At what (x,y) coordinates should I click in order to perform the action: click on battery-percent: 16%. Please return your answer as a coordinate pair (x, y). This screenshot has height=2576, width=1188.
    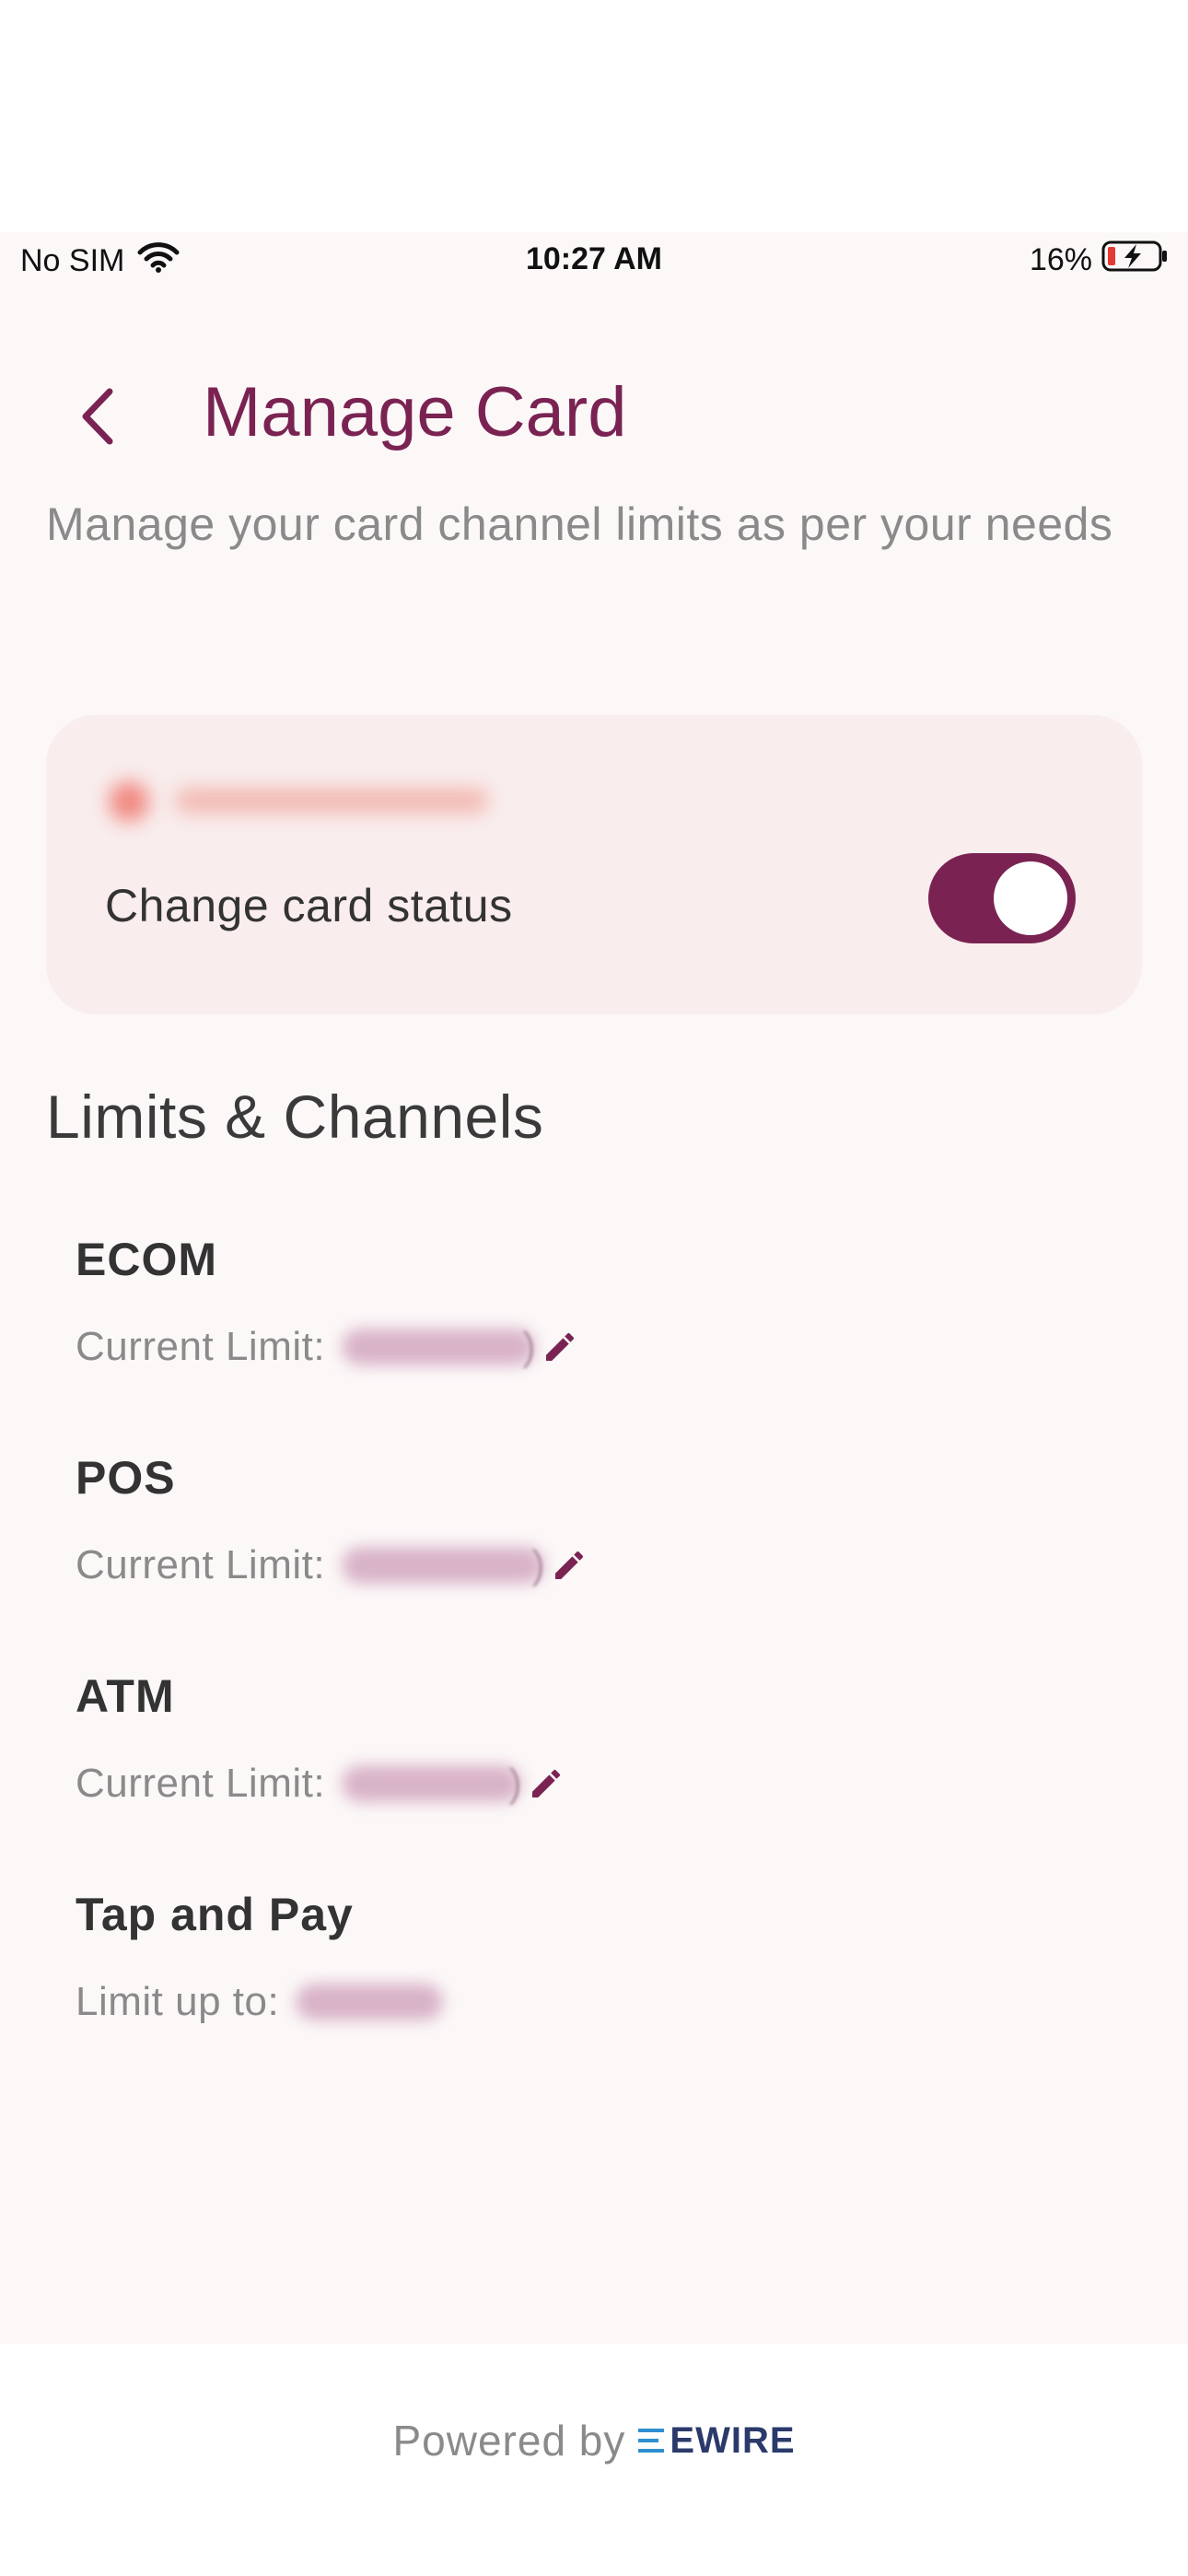
    Looking at the image, I should click on (1060, 259).